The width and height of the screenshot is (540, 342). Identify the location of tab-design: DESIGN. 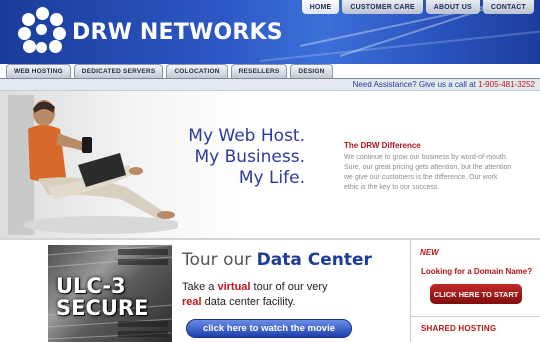
(311, 71).